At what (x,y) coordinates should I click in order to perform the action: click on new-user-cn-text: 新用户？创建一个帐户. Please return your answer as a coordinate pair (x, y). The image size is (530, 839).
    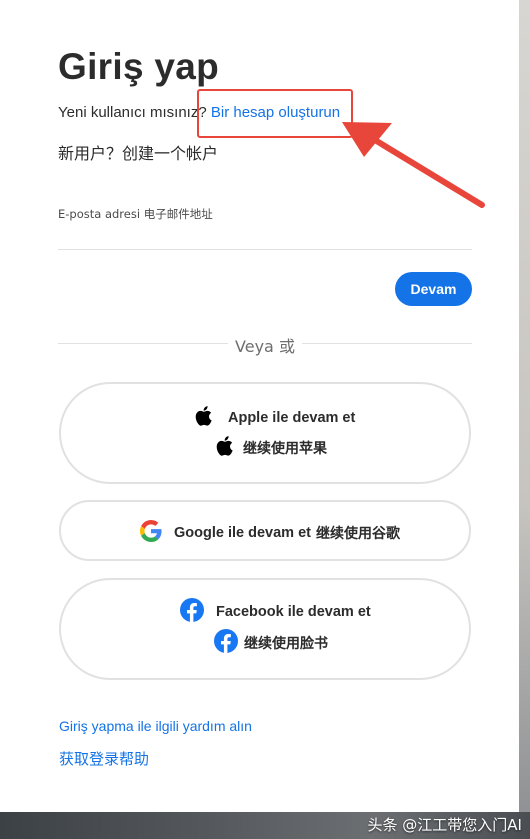
    Looking at the image, I should click on (138, 153).